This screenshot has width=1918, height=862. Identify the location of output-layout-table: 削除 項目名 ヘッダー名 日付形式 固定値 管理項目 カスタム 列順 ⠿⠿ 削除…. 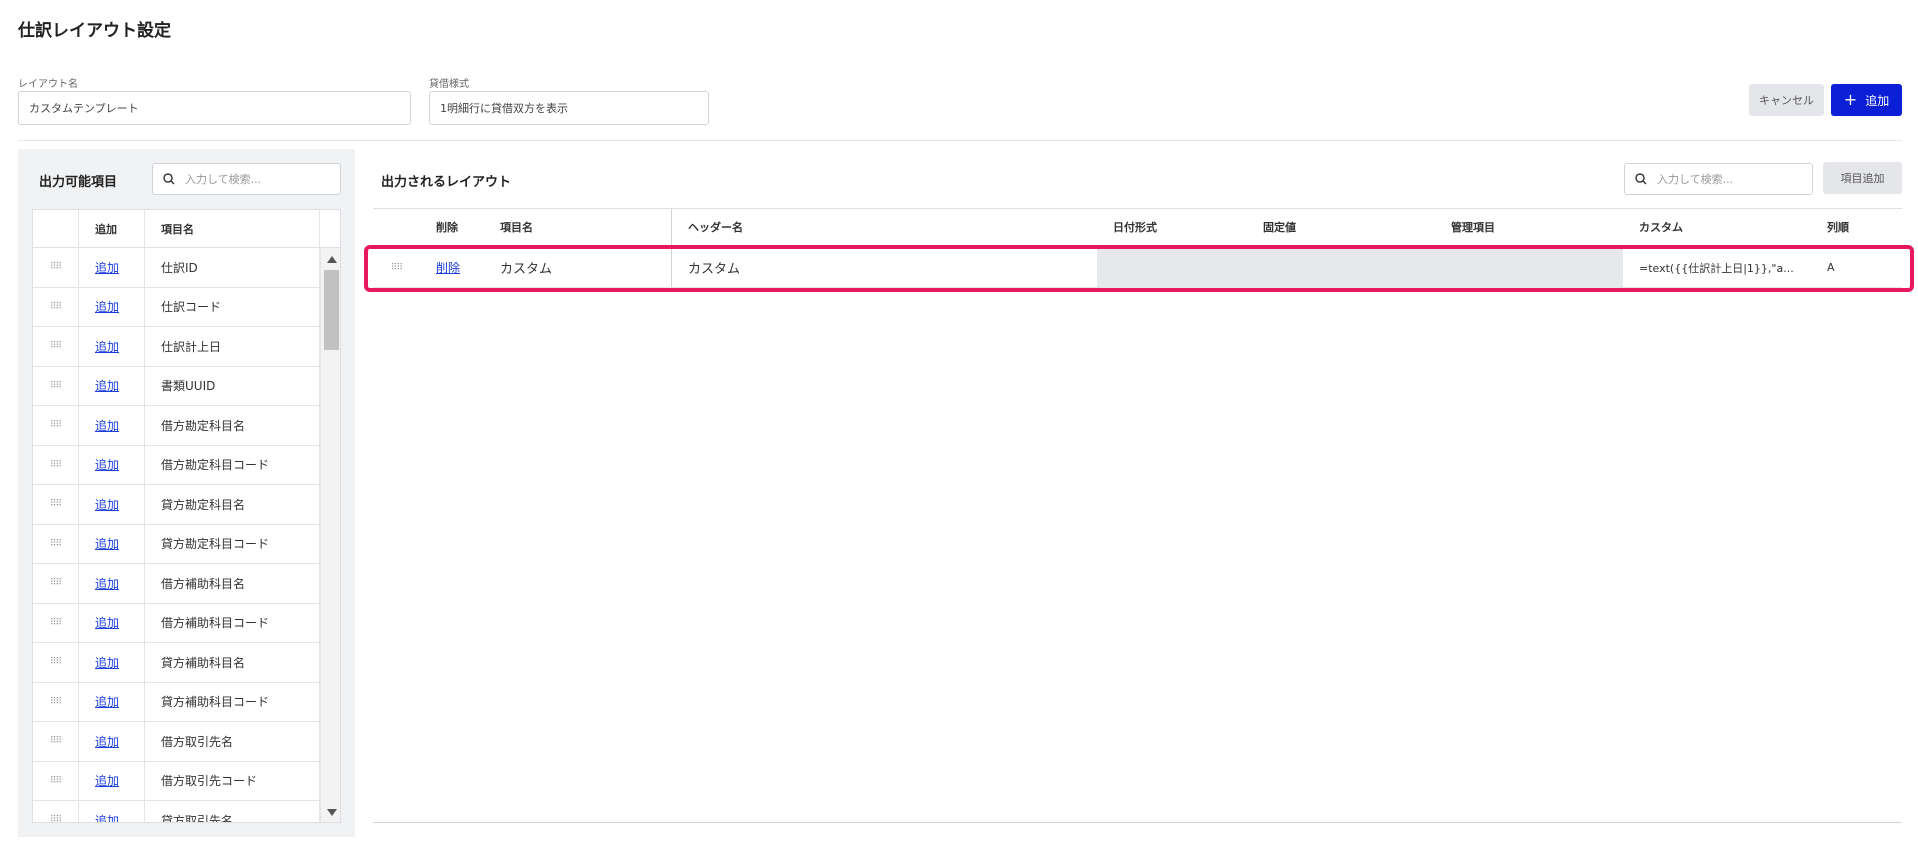
(1137, 248).